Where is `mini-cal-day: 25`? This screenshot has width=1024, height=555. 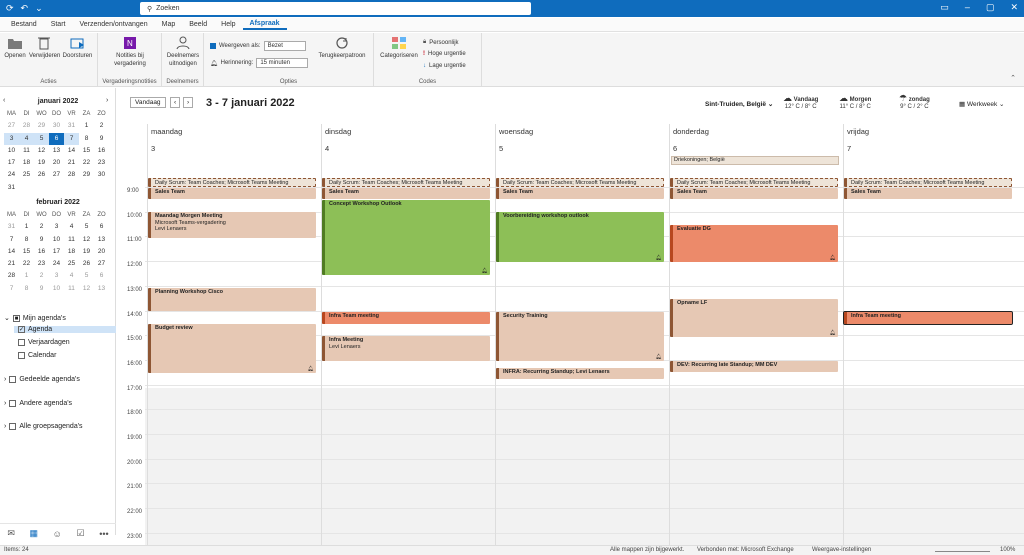 mini-cal-day: 25 is located at coordinates (26, 175).